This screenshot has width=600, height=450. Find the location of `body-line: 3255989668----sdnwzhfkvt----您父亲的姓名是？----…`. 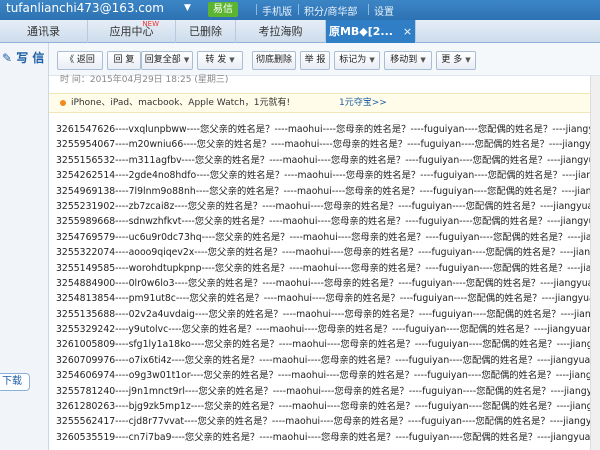

body-line: 3255989668----sdnwzhfkvt----您父亲的姓名是？----… is located at coordinates (328, 222).